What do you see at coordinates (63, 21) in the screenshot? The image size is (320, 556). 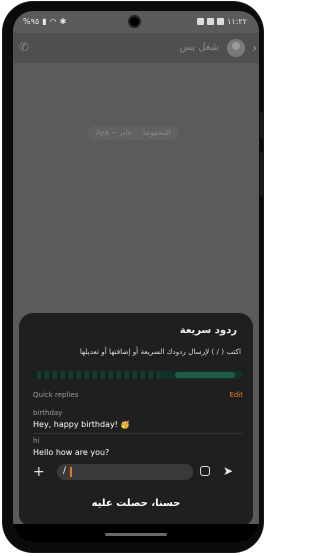 I see `bluetooth-icon: ✱` at bounding box center [63, 21].